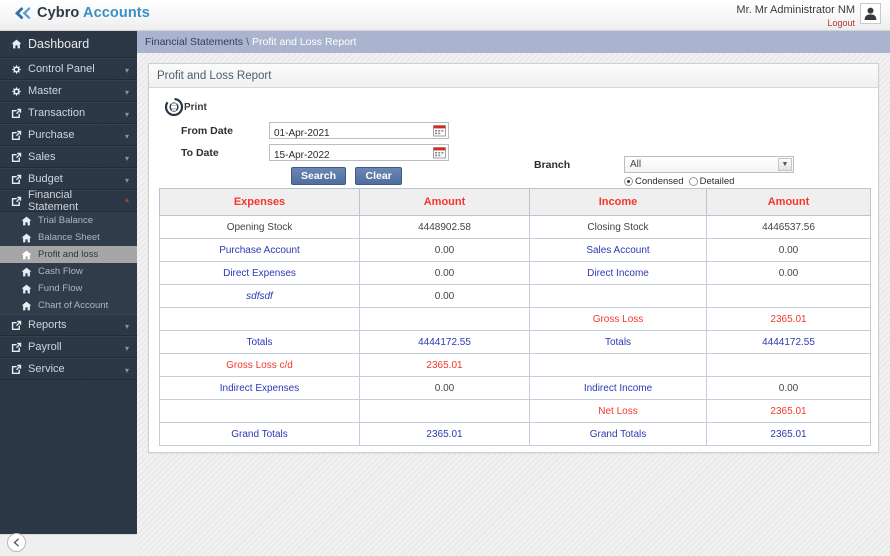 The width and height of the screenshot is (890, 556). What do you see at coordinates (42, 157) in the screenshot?
I see `sidebar-item-label: Sales` at bounding box center [42, 157].